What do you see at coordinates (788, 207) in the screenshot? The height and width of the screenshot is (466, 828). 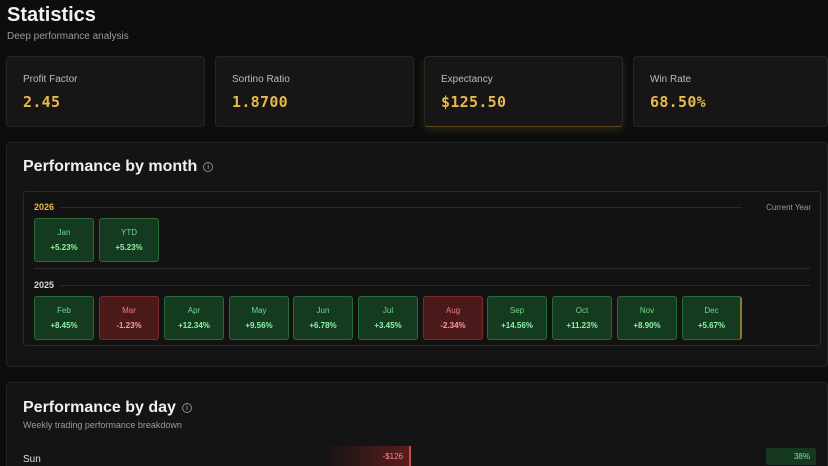 I see `current-year-tag: Current Year` at bounding box center [788, 207].